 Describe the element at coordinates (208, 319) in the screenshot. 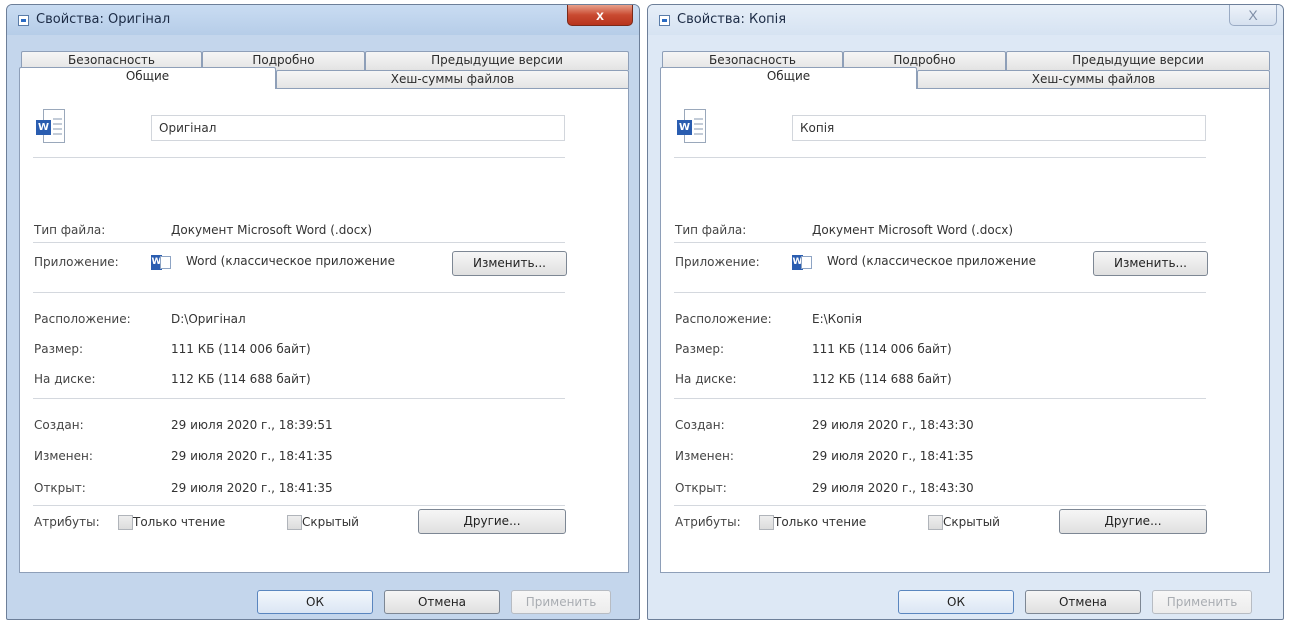

I see `location-value: D:\Оригінал` at that location.